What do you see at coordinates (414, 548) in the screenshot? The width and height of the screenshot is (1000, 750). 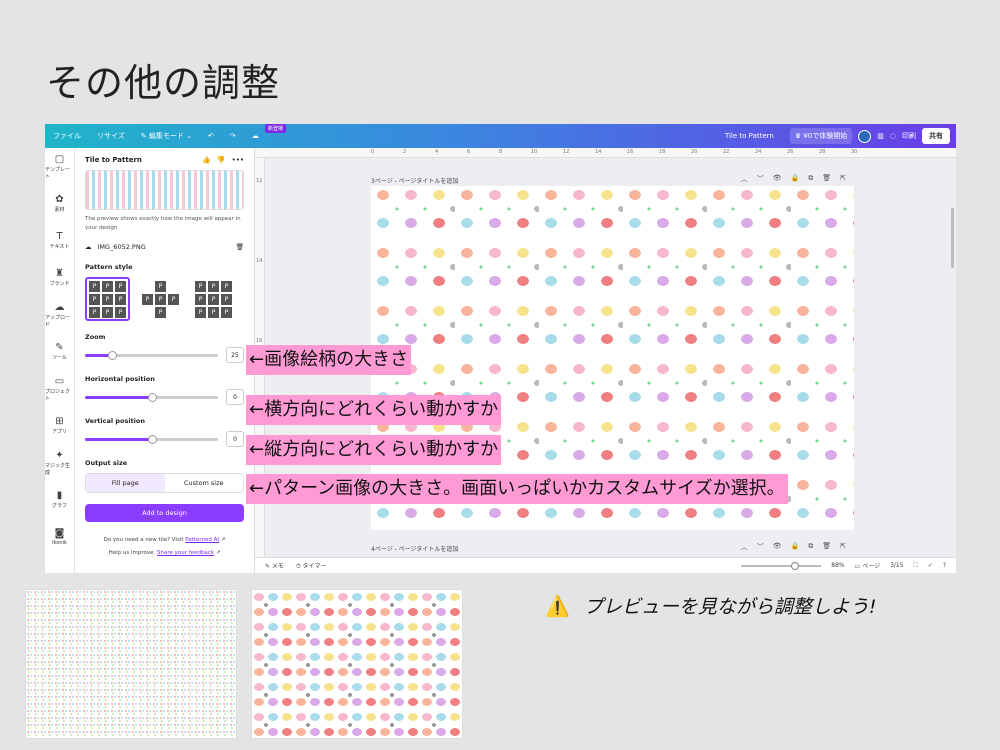 I see `page4-label: 4ページ - ページタイトルを追加` at bounding box center [414, 548].